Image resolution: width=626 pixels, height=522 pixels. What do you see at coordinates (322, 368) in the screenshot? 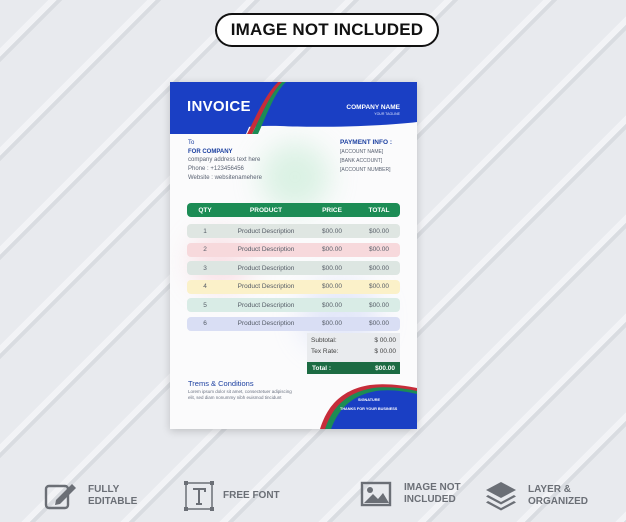
I see `total-label: Total :` at bounding box center [322, 368].